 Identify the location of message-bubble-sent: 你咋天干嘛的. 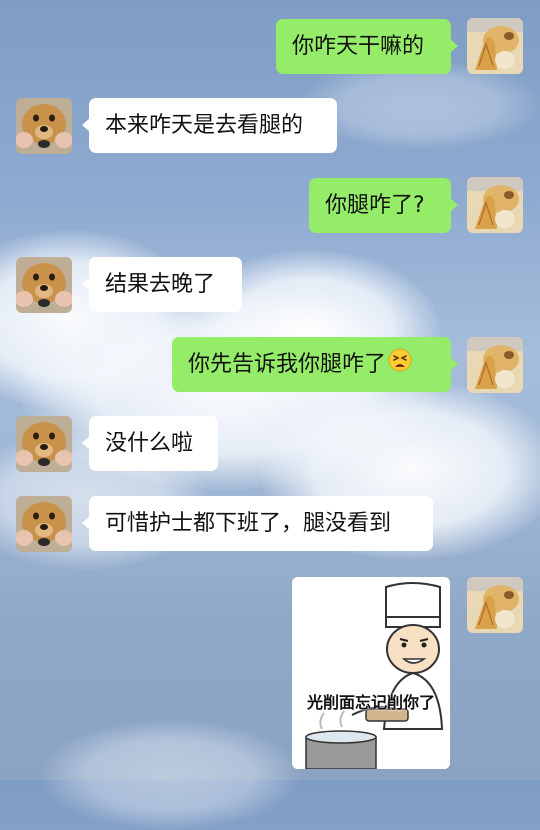
(367, 46).